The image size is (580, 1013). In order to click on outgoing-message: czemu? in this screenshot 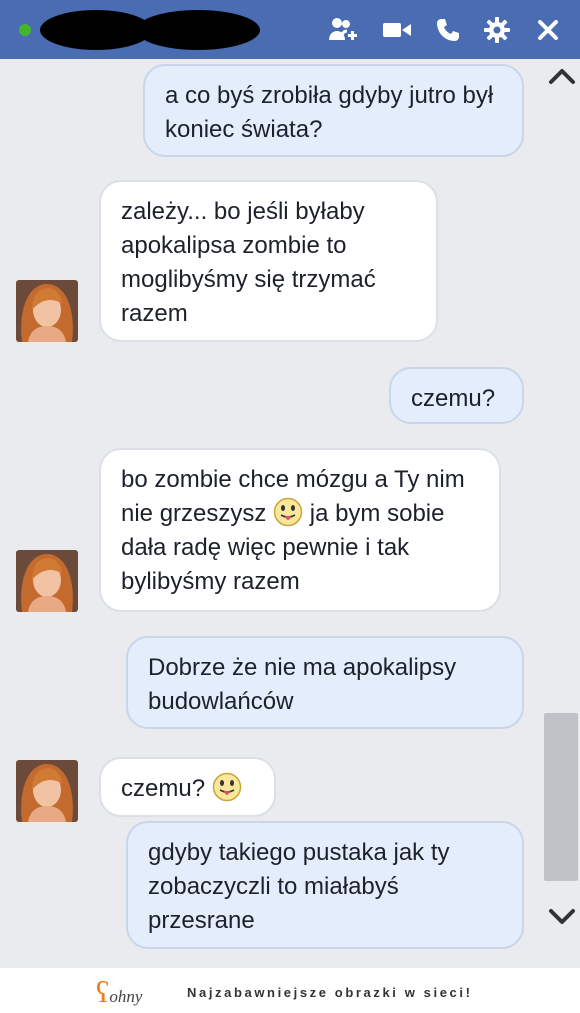, I will do `click(456, 395)`.